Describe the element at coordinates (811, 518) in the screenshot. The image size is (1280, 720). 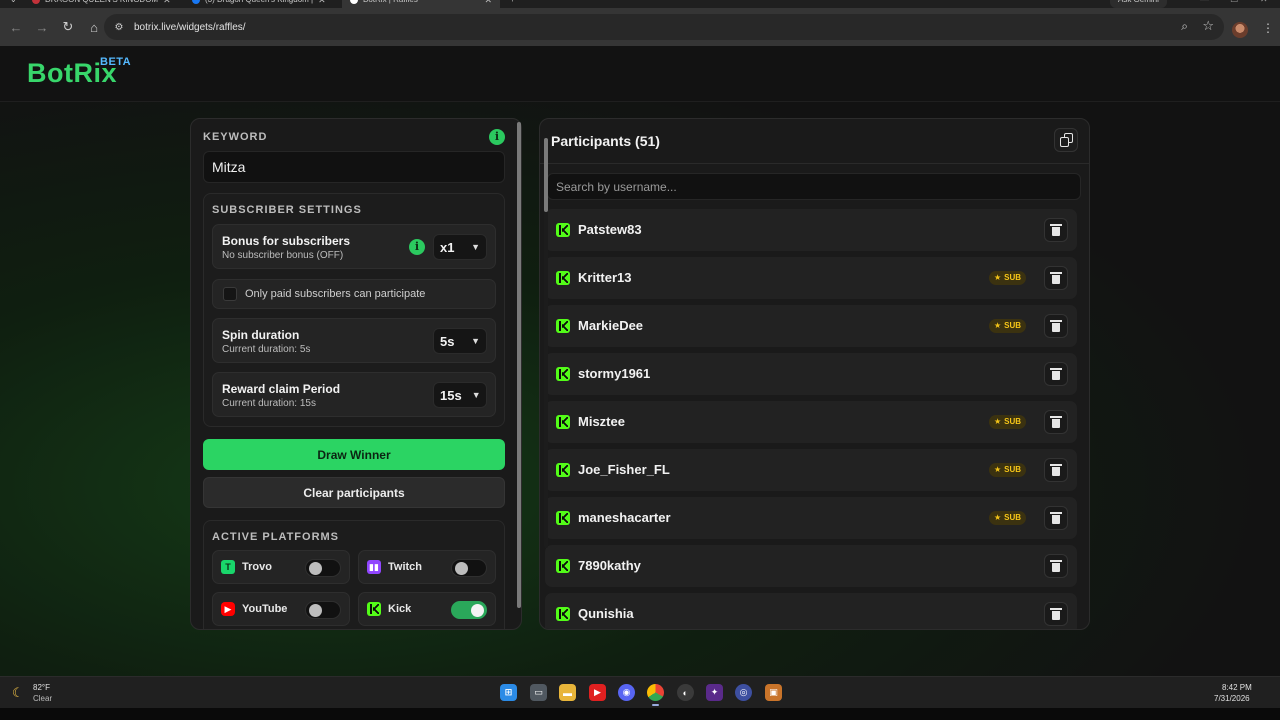
I see `participant-row: maneshacarter ★ SUB` at that location.